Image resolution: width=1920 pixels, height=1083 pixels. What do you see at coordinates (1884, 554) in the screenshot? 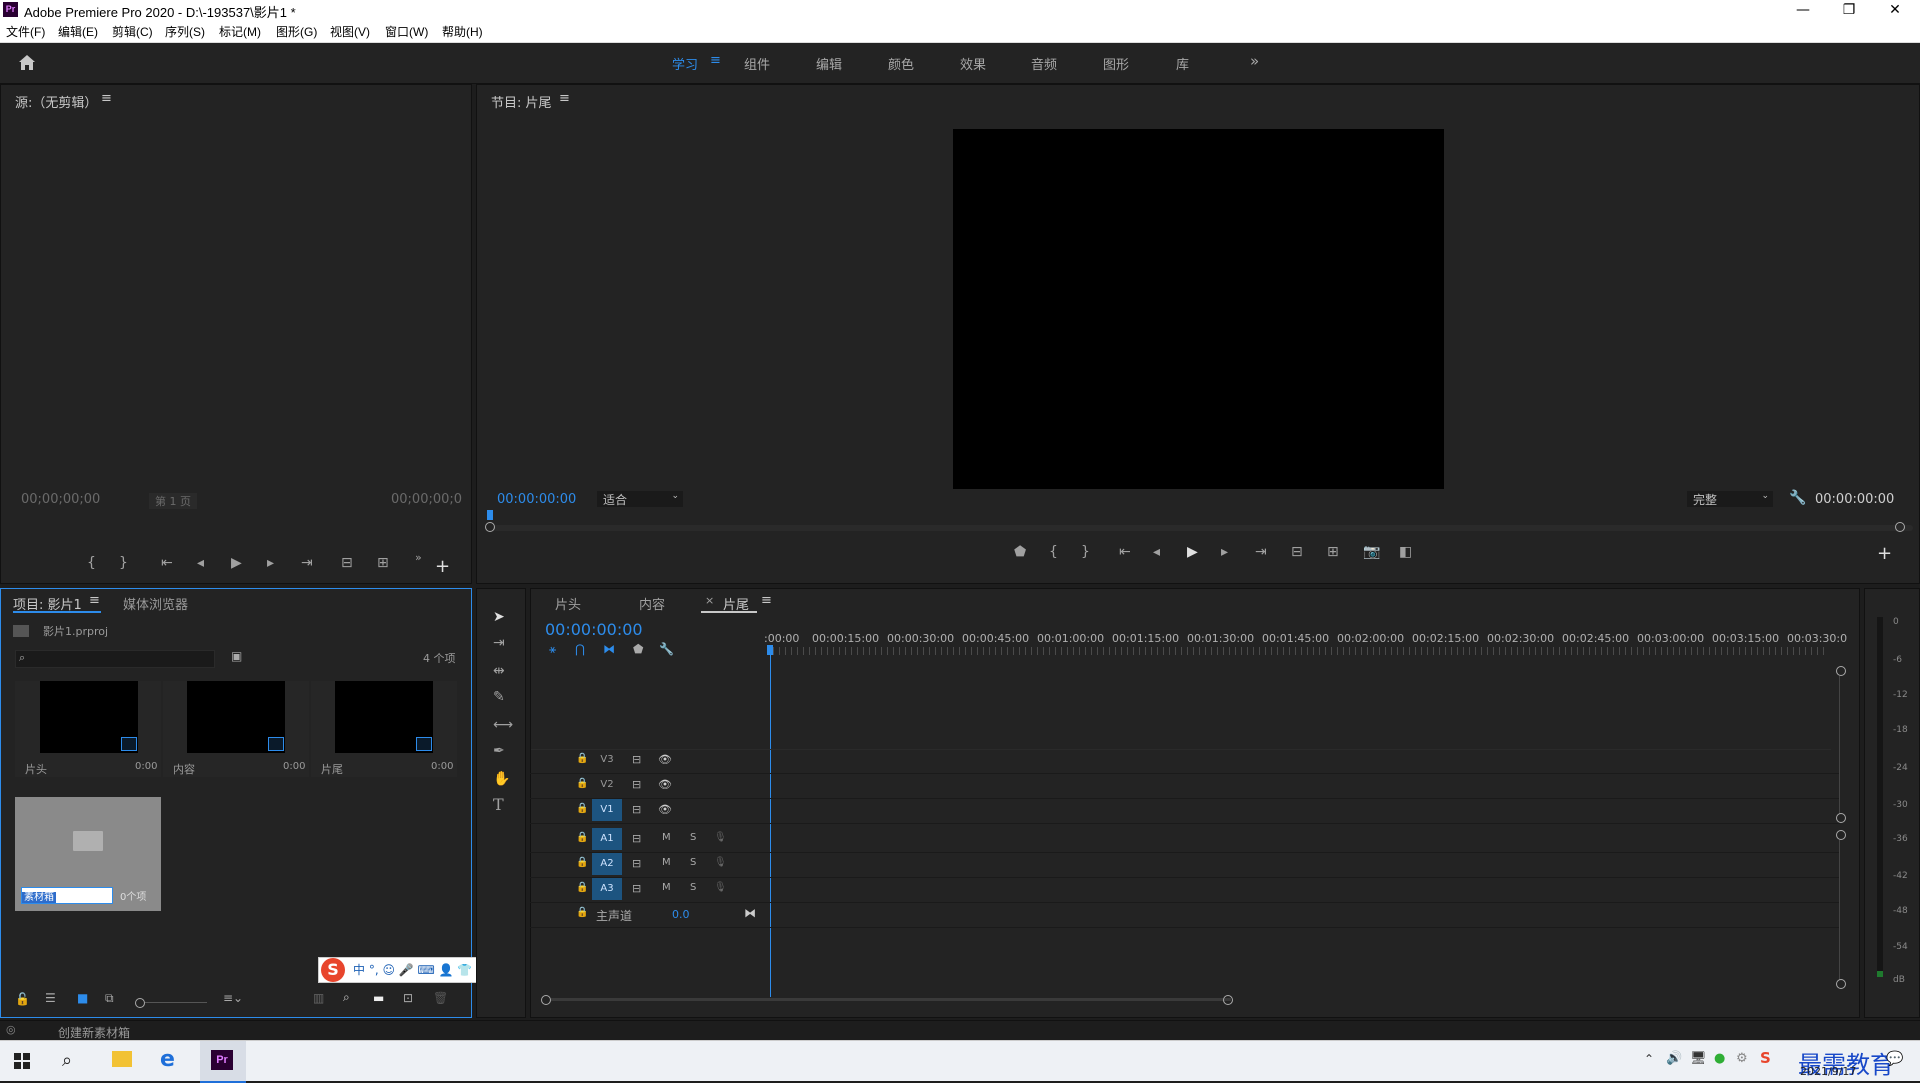
I see `add-button-icon: +` at bounding box center [1884, 554].